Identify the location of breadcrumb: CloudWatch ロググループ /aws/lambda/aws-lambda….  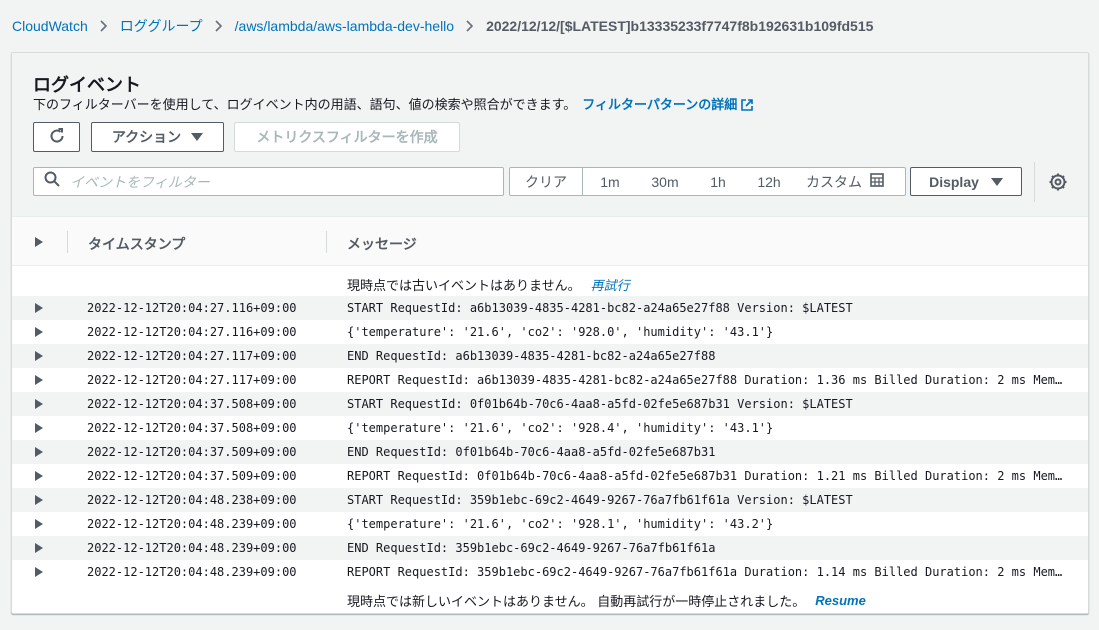
(442, 26).